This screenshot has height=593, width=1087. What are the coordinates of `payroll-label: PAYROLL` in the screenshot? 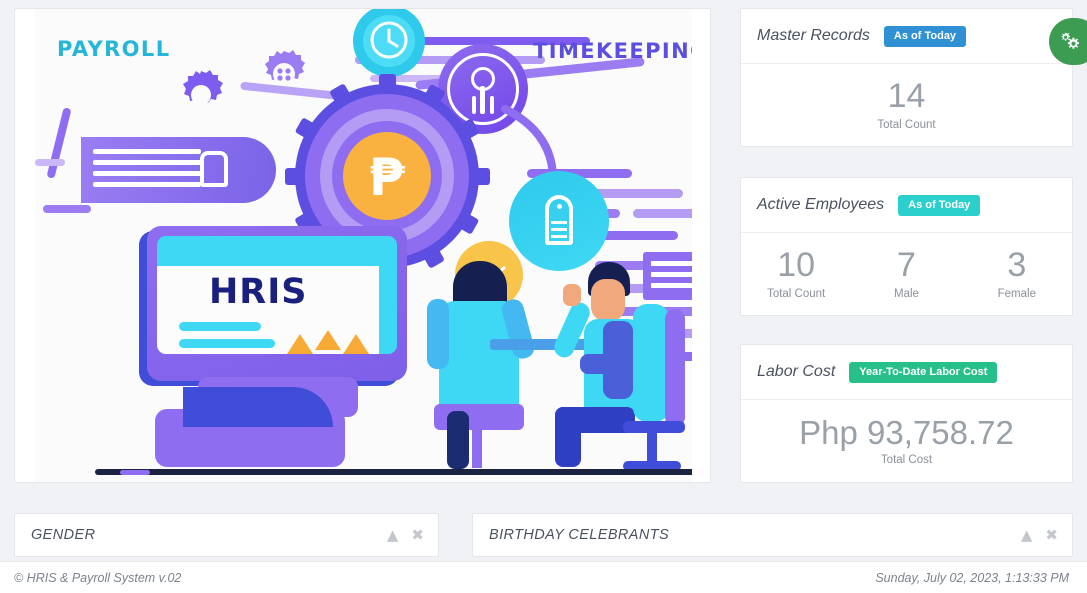 It's located at (114, 49).